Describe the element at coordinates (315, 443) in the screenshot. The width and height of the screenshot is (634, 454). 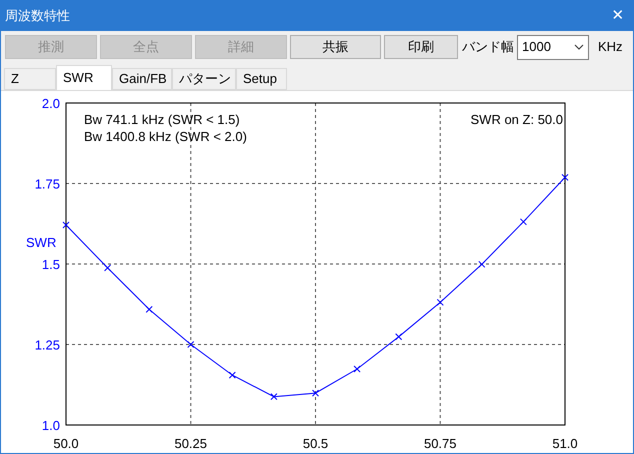
I see `x-tick-label: 50.5` at that location.